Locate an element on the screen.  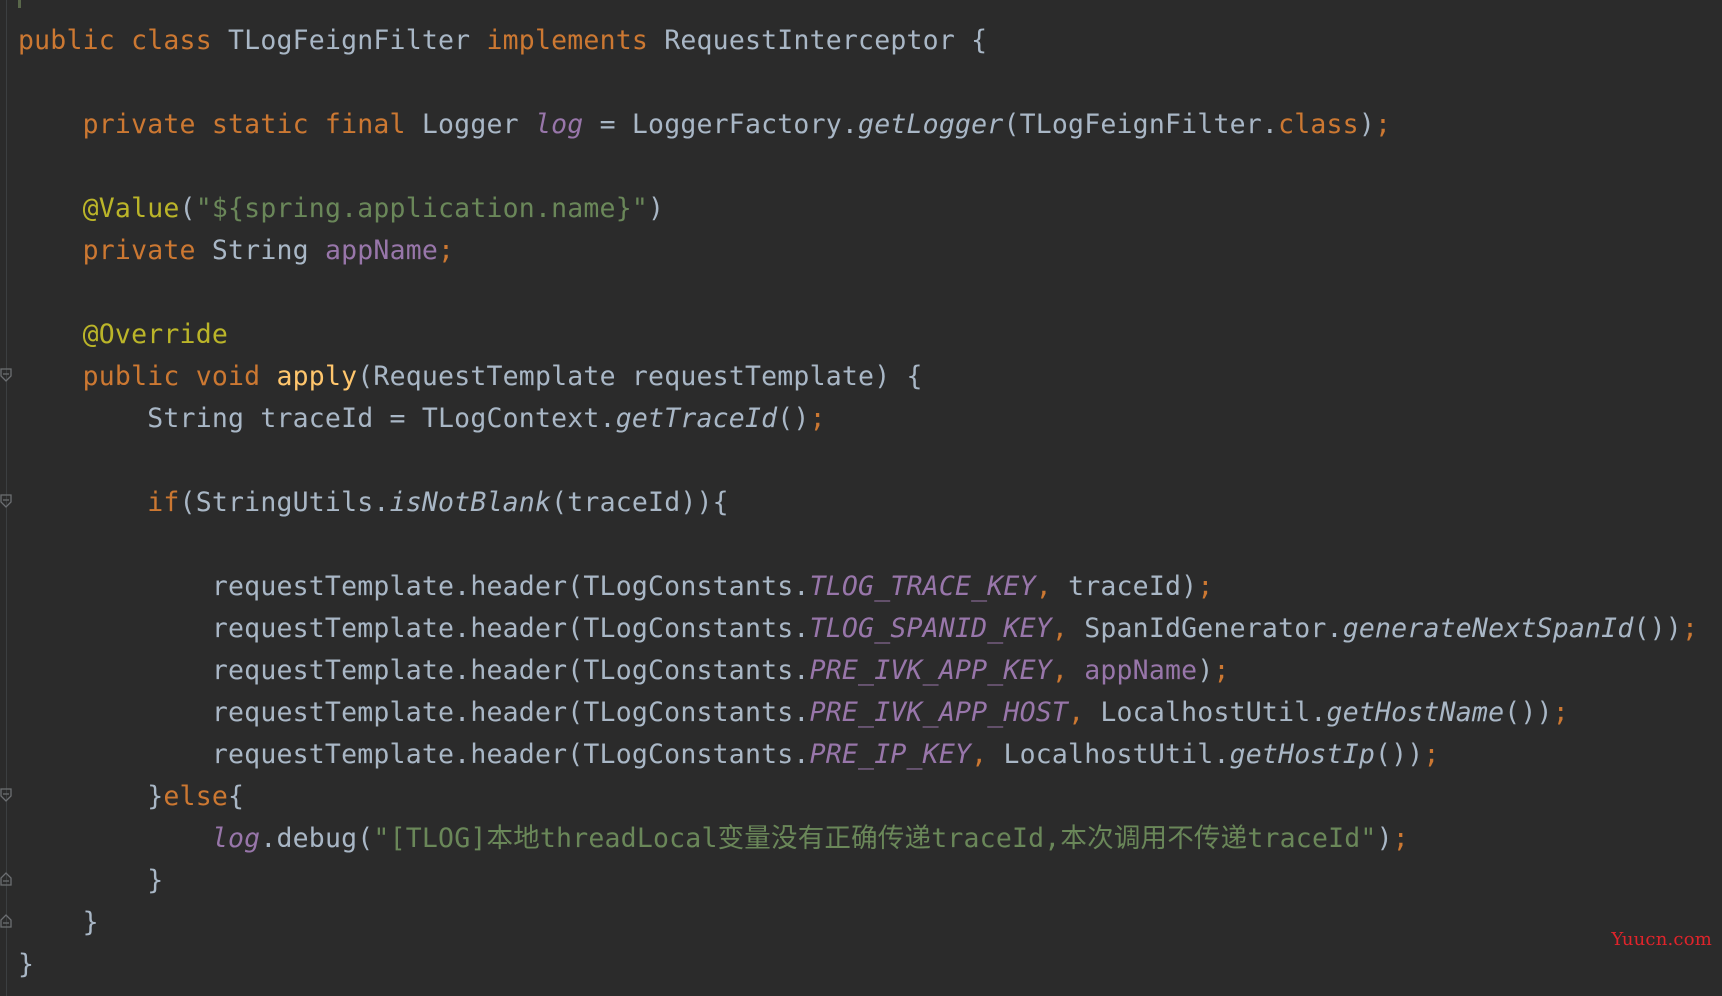
watermark-text: Yuucn.com is located at coordinates (1661, 939).